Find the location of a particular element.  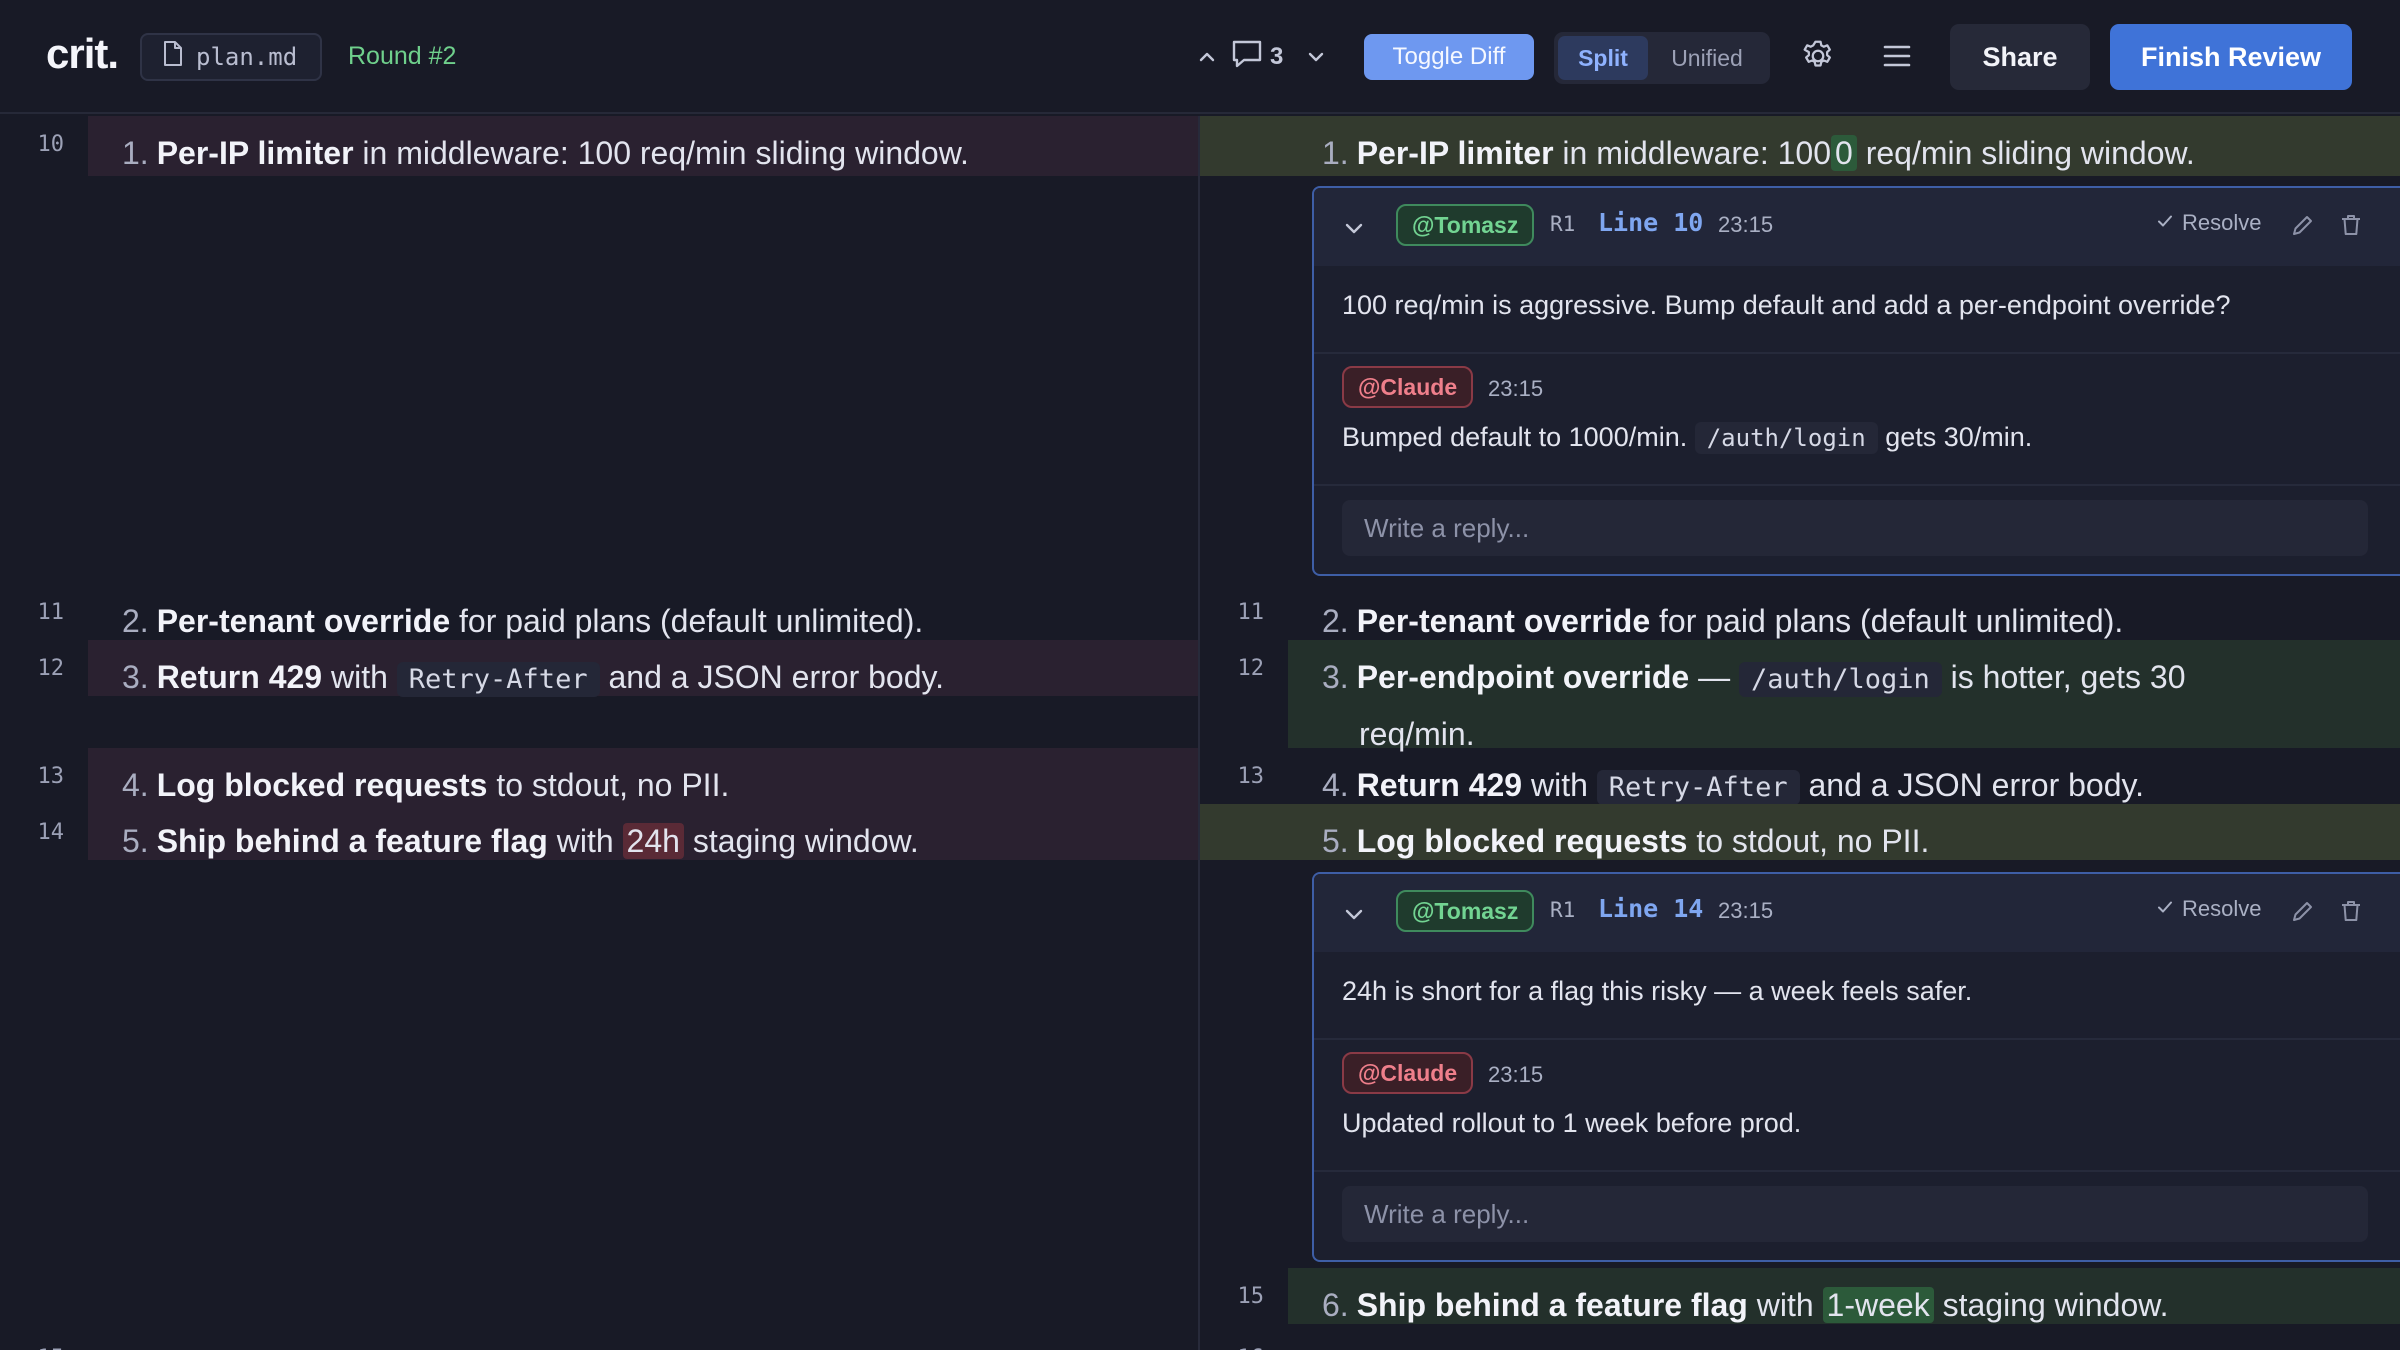

share-button: Share is located at coordinates (2020, 57).